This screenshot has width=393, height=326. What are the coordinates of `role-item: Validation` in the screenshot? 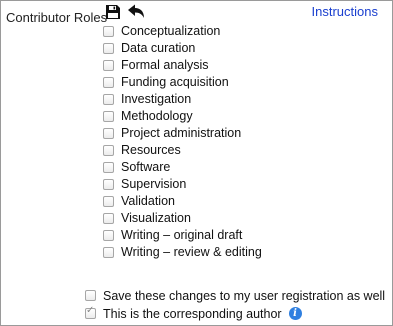 It's located at (182, 201).